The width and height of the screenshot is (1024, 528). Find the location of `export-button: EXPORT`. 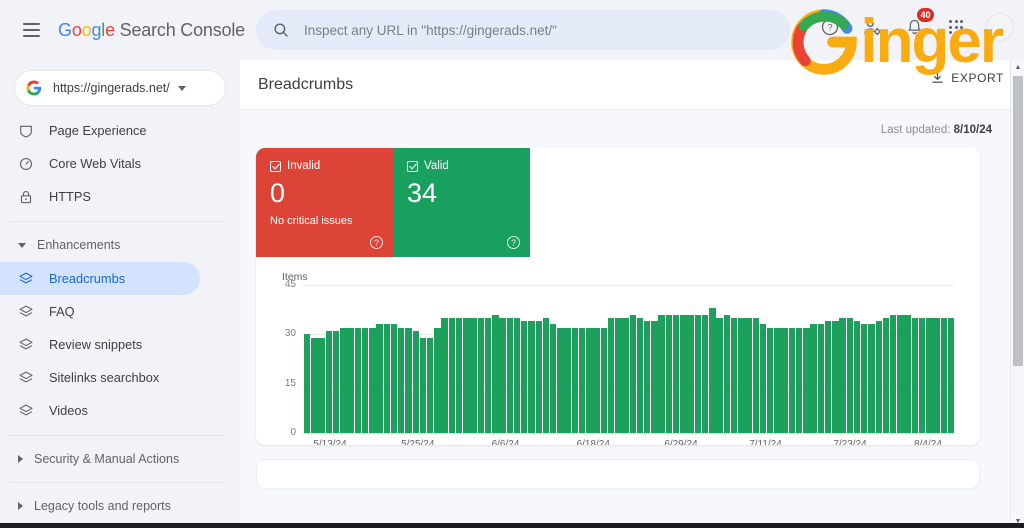

export-button: EXPORT is located at coordinates (967, 77).